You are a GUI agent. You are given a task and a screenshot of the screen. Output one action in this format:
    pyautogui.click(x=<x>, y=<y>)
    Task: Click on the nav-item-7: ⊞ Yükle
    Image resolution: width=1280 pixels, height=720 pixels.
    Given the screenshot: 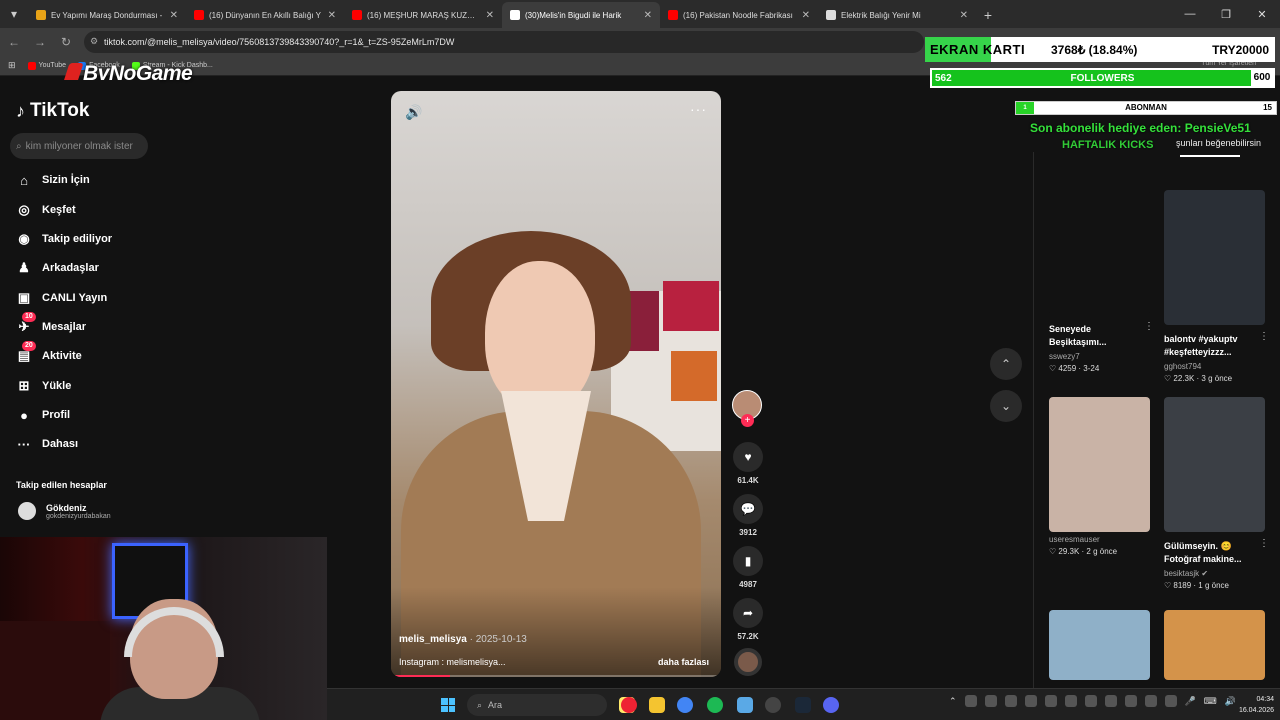 What is the action you would take?
    pyautogui.click(x=44, y=386)
    